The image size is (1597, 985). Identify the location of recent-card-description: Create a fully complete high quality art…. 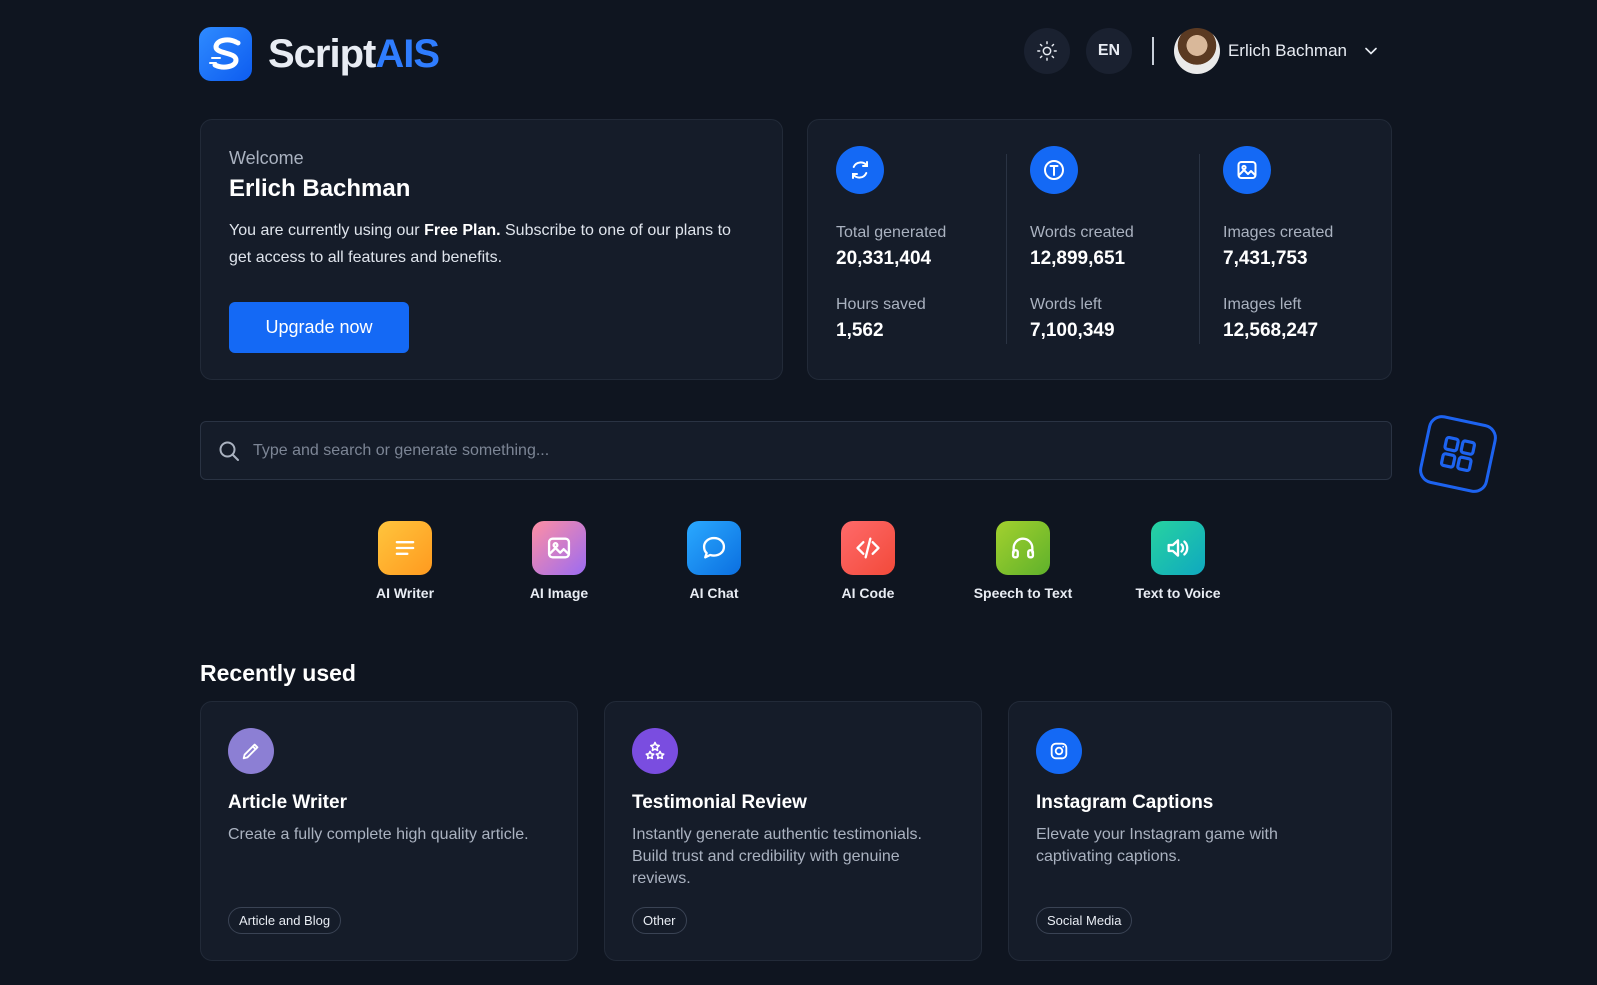
(378, 834).